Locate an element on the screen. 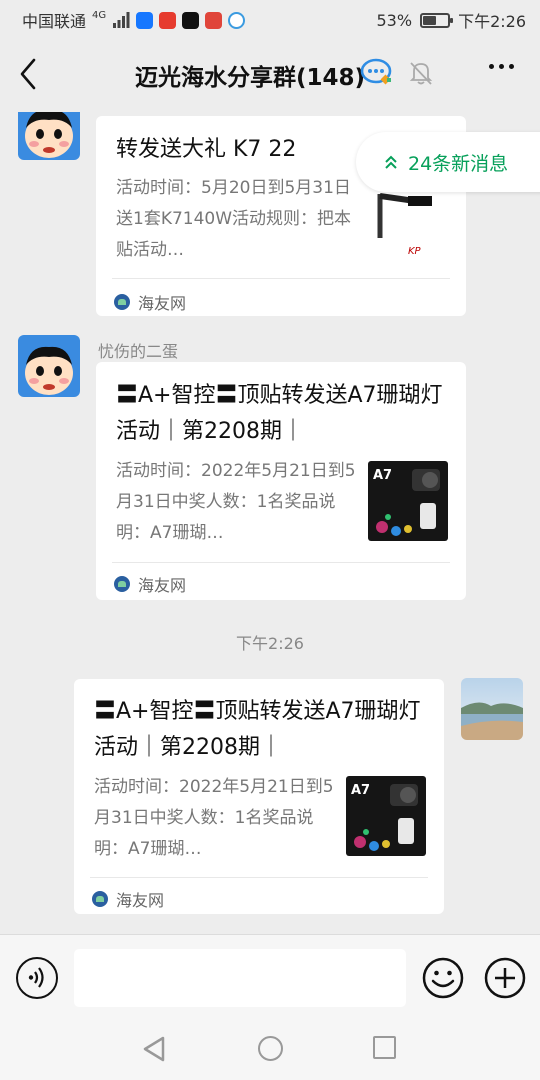 This screenshot has height=1080, width=540. clock: 下午2:26 is located at coordinates (492, 21).